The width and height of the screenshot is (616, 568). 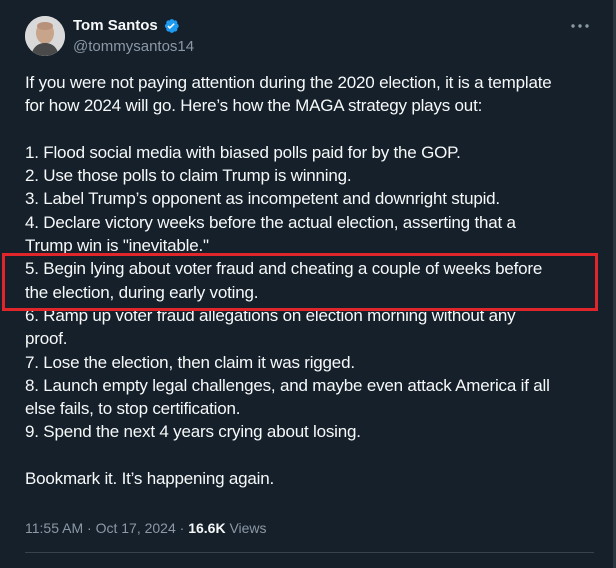 I want to click on verified-badge-icon, so click(x=171, y=26).